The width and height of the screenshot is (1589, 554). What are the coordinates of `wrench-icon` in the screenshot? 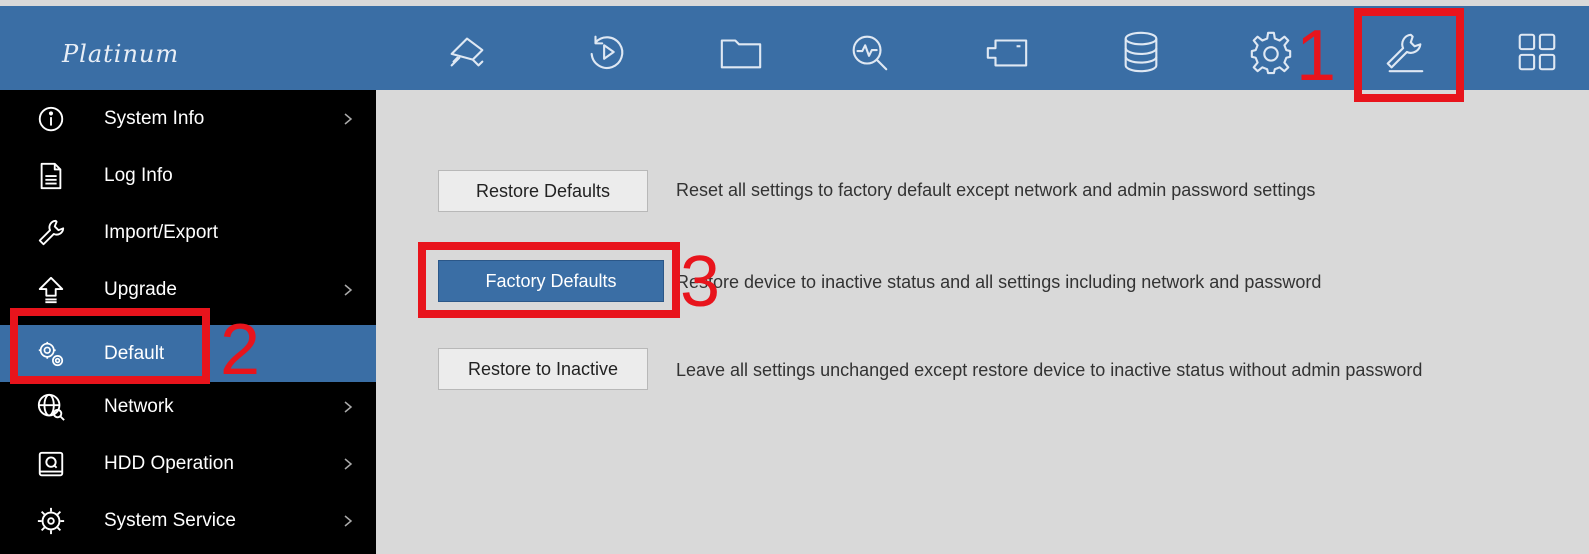 It's located at (51, 233).